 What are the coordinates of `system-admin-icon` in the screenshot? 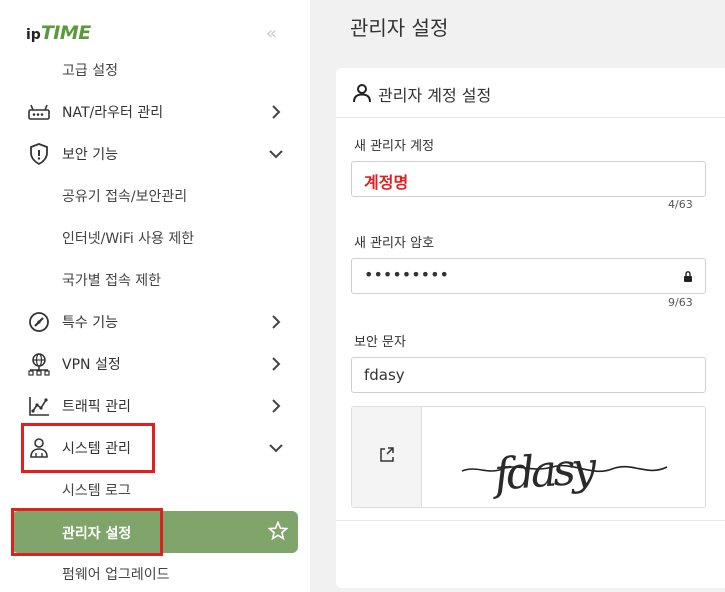 It's located at (39, 448).